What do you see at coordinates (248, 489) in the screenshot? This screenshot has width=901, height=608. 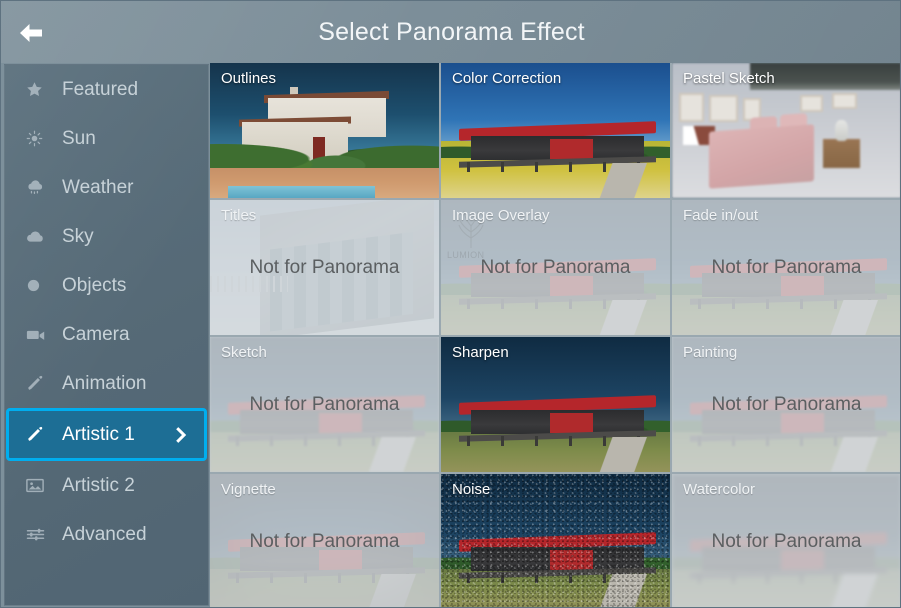 I see `tile-label: Vignette` at bounding box center [248, 489].